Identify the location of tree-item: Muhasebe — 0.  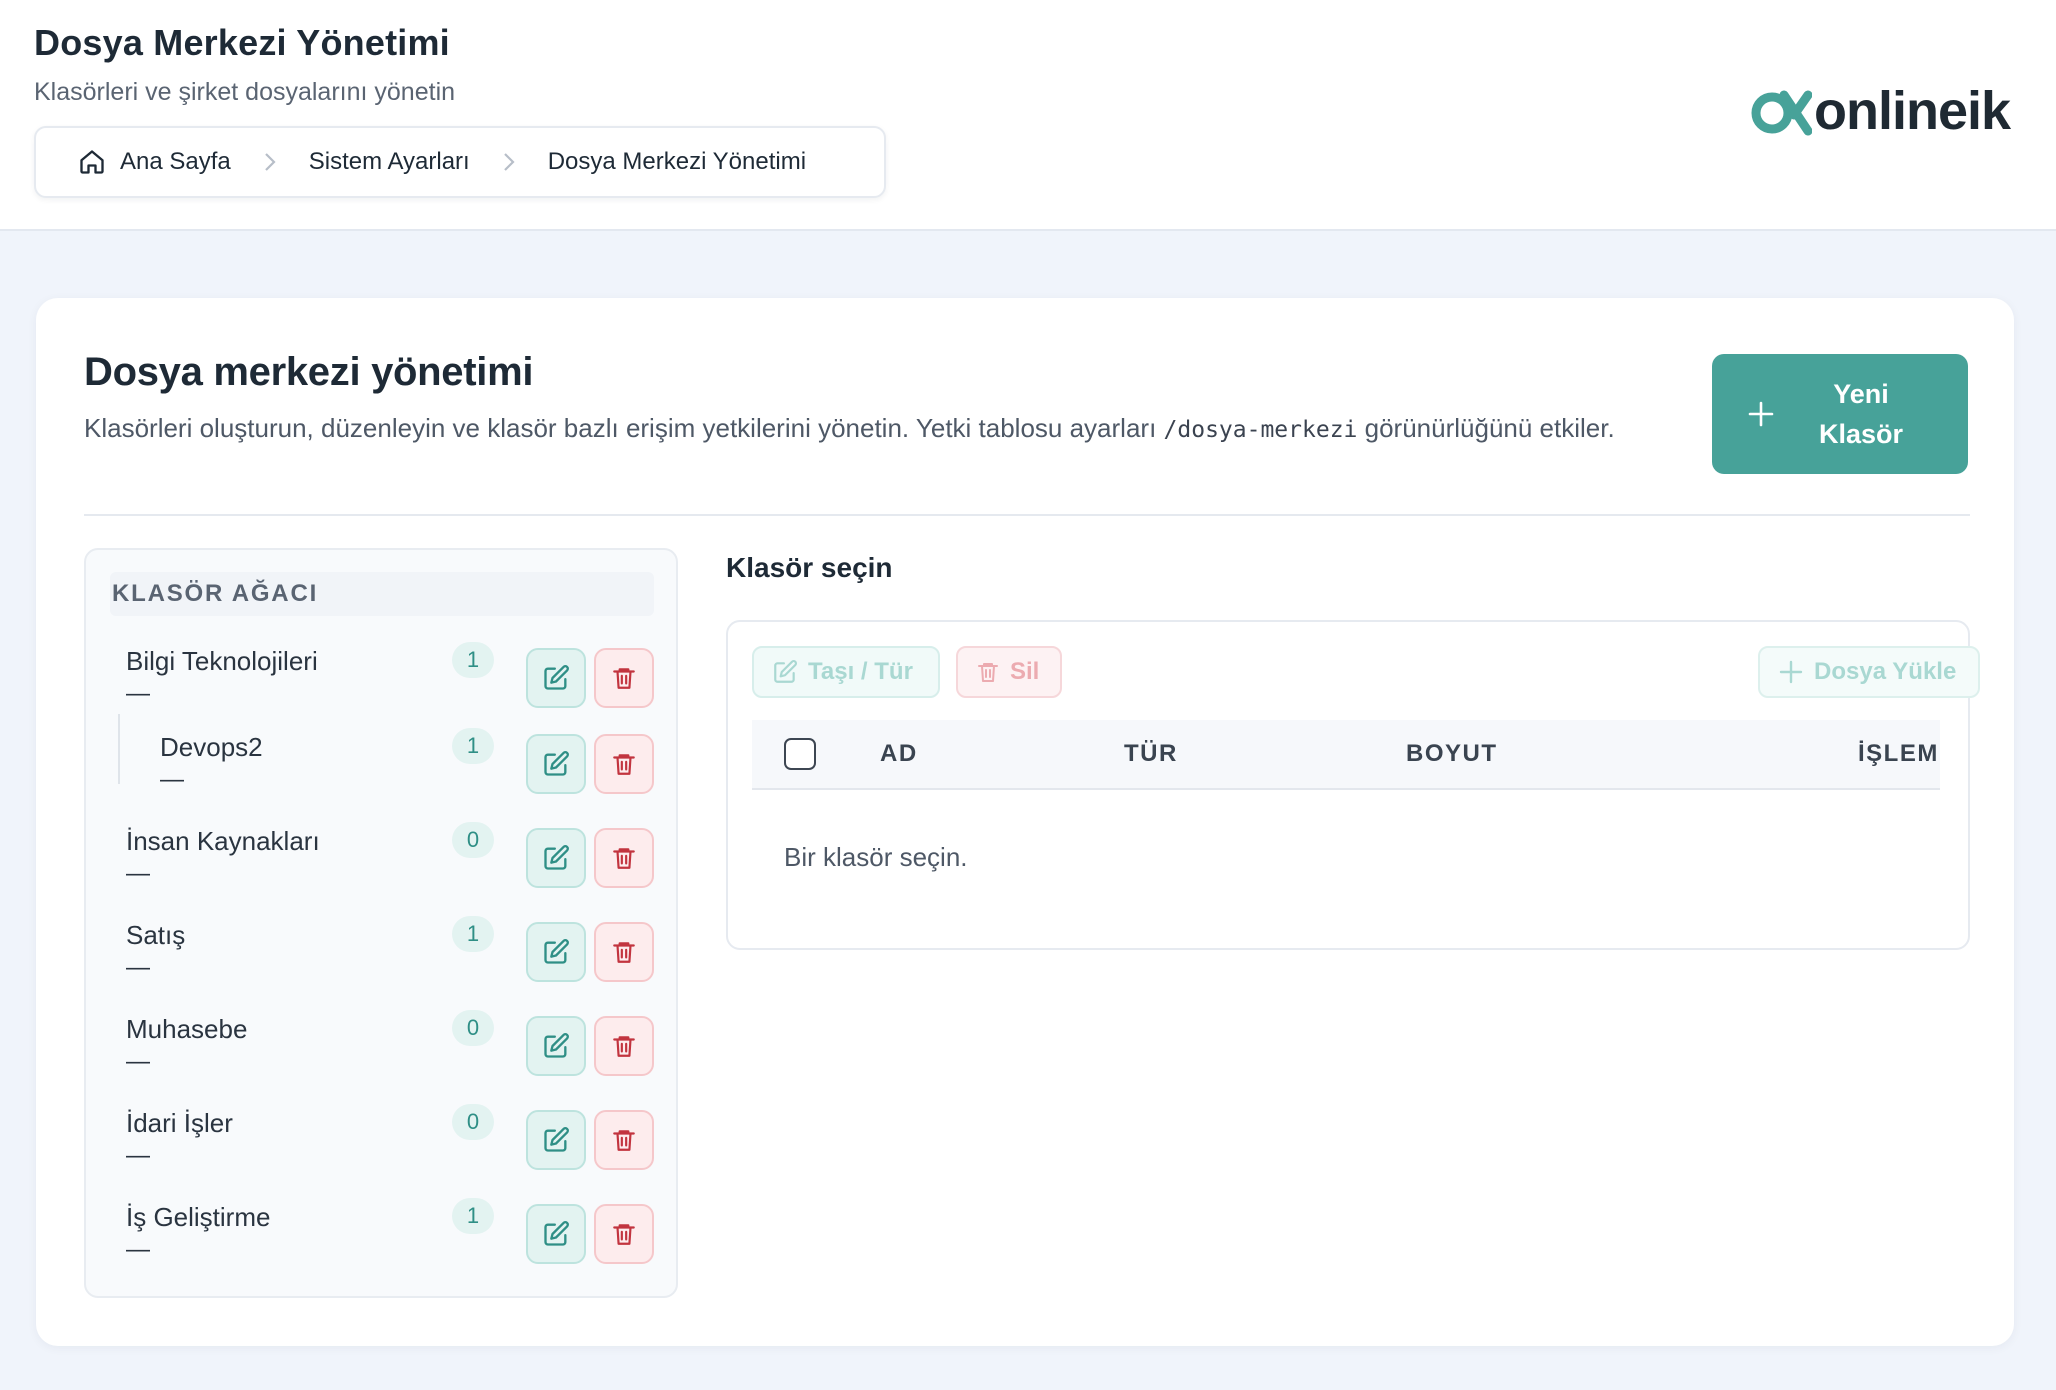
(381, 1046).